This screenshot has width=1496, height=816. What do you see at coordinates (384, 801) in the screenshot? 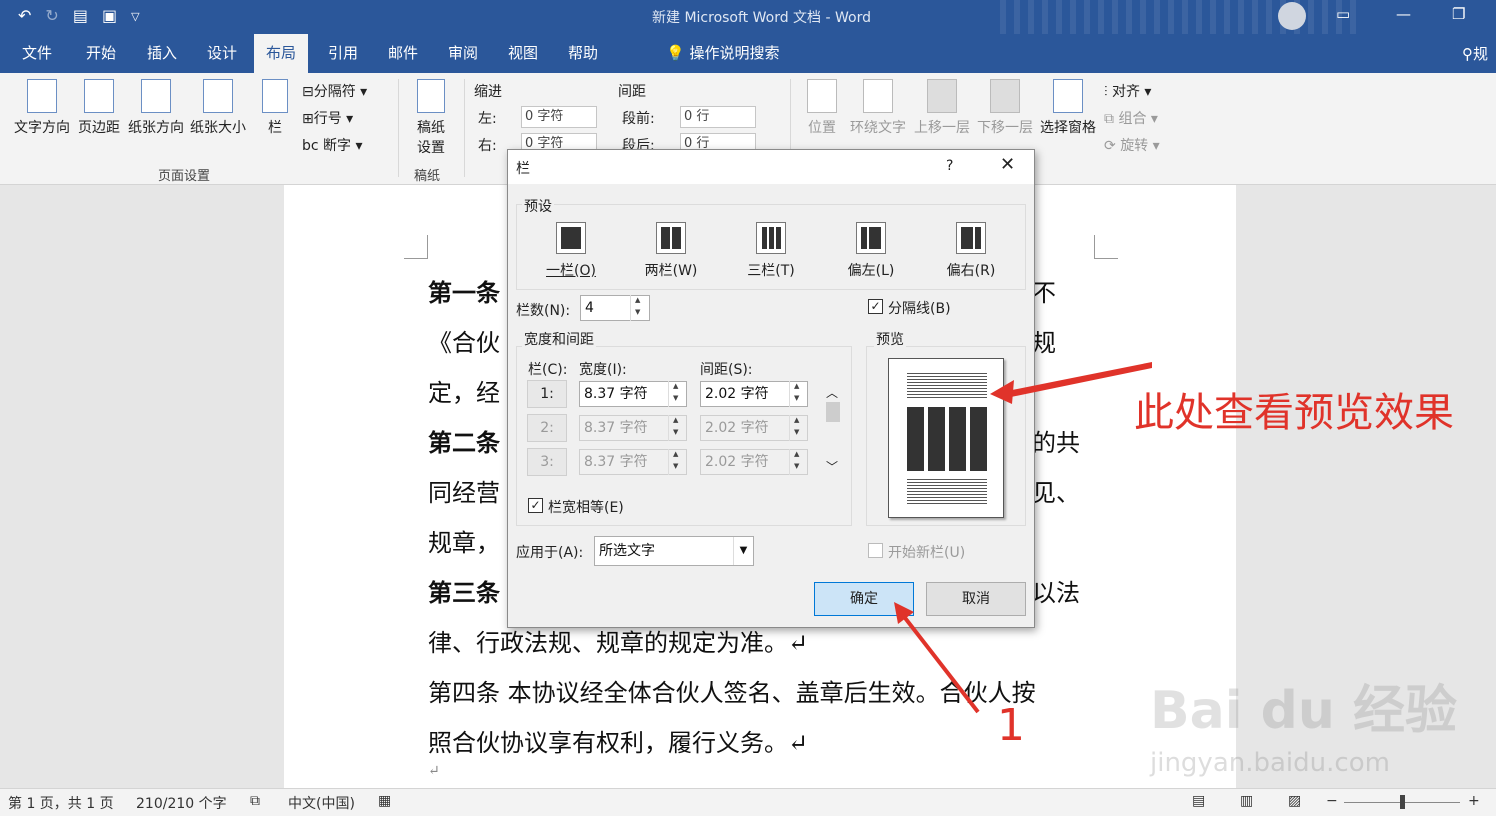
I see `macro-icon: ▦` at bounding box center [384, 801].